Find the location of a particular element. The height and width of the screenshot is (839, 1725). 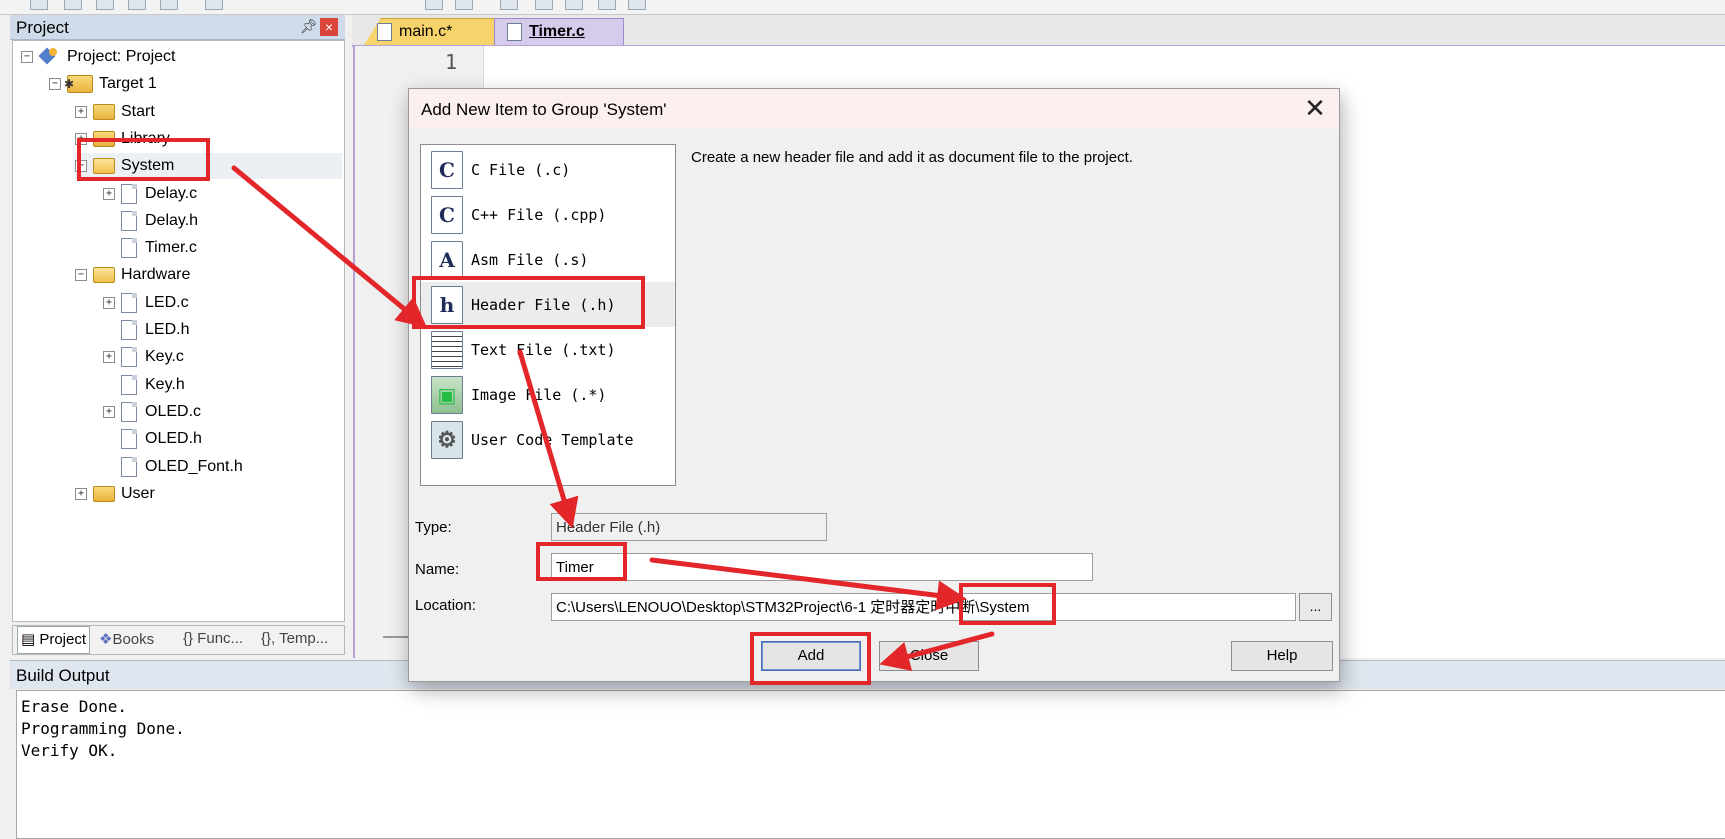

tree-item-label: User is located at coordinates (138, 493).